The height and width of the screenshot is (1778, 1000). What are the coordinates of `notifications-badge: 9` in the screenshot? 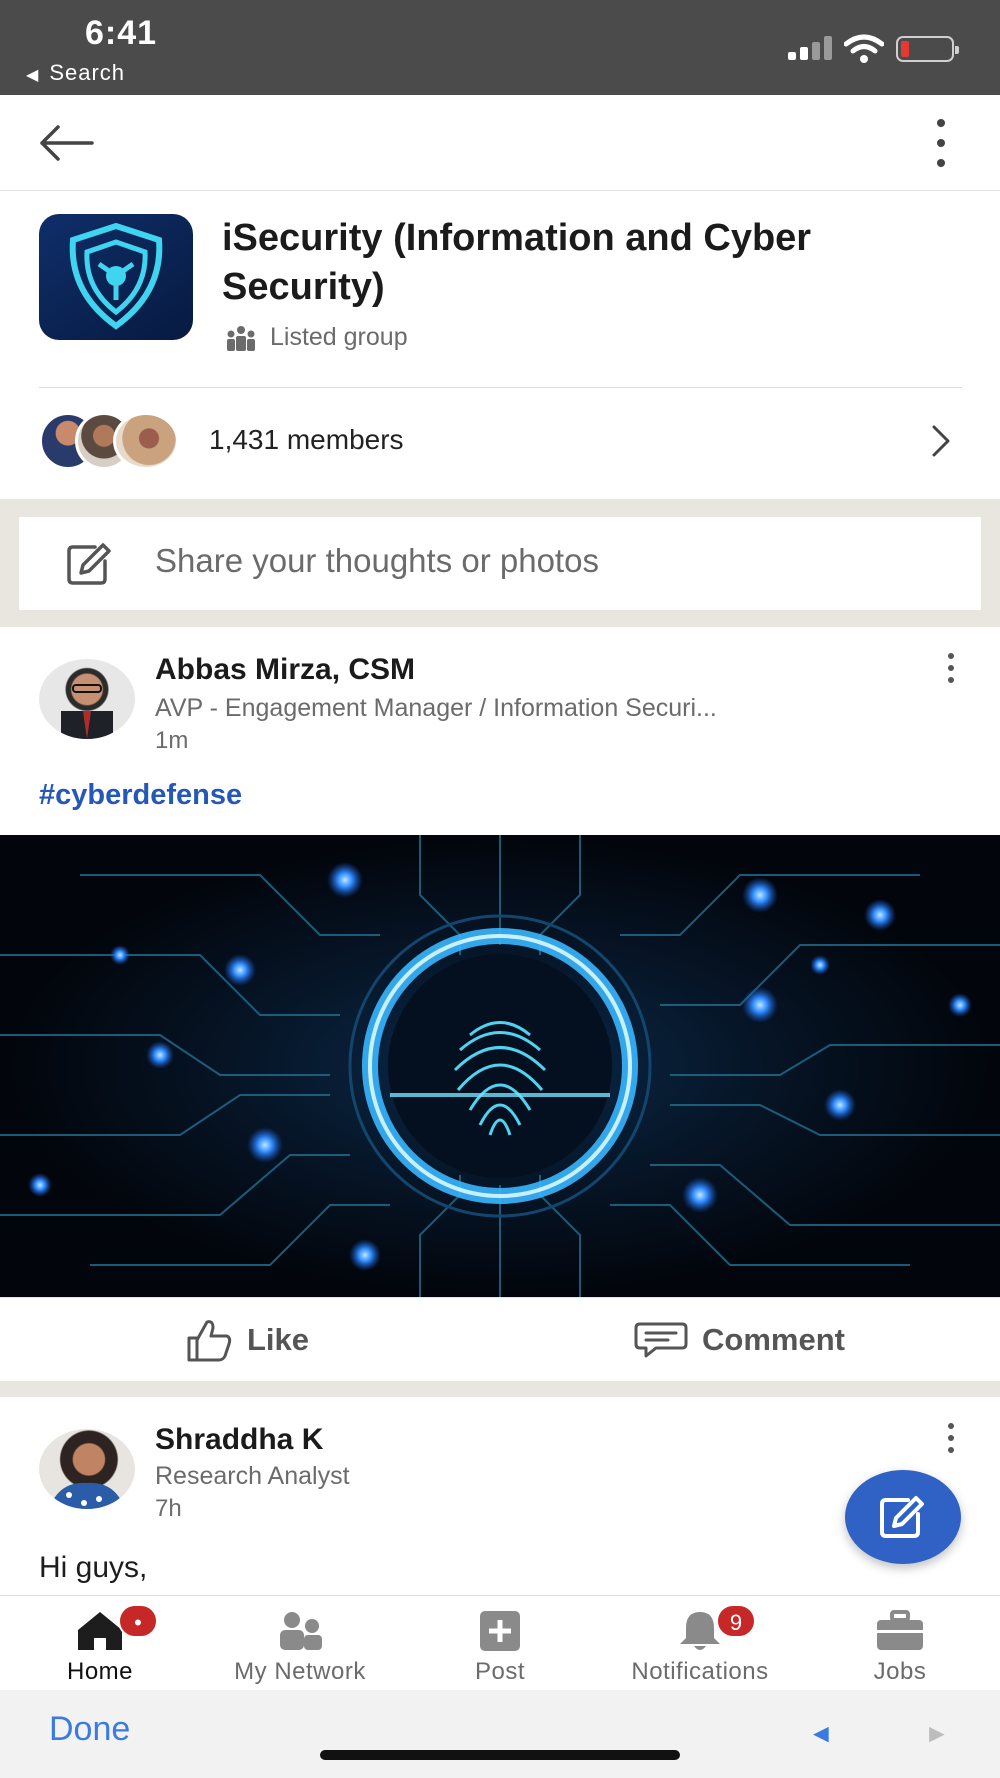 It's located at (736, 1621).